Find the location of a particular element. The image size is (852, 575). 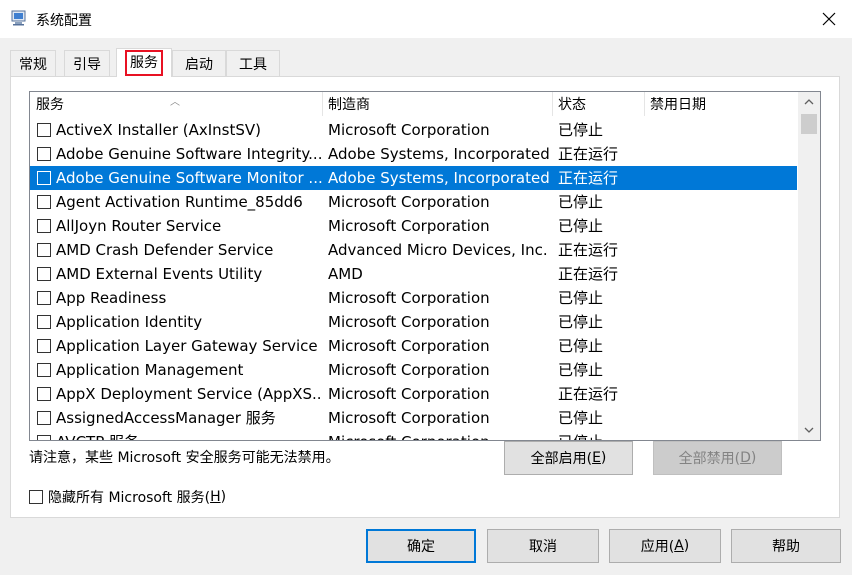

title-bar: 系统配置 is located at coordinates (426, 19).